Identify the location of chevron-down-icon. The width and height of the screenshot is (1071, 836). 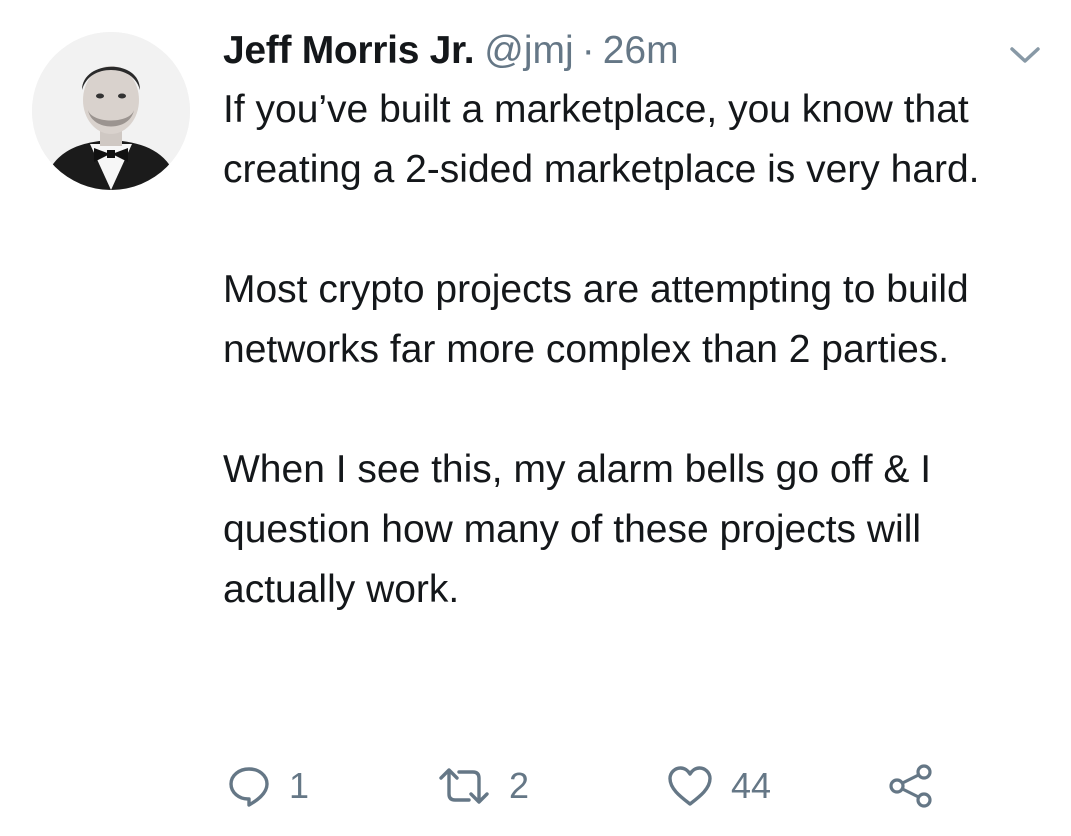
(1025, 55).